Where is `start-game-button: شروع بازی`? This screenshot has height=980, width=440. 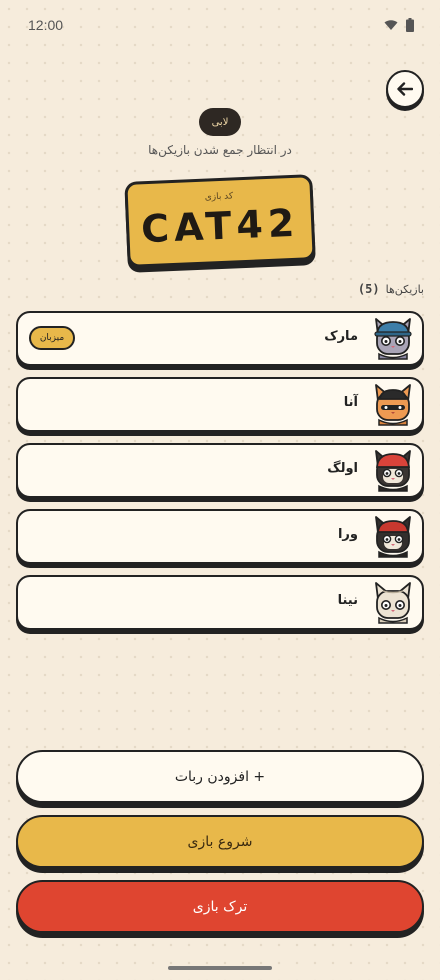 start-game-button: شروع بازی is located at coordinates (220, 841).